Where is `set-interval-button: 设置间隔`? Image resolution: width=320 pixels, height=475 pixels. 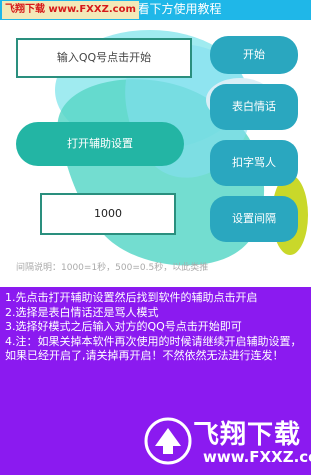 set-interval-button: 设置间隔 is located at coordinates (254, 219).